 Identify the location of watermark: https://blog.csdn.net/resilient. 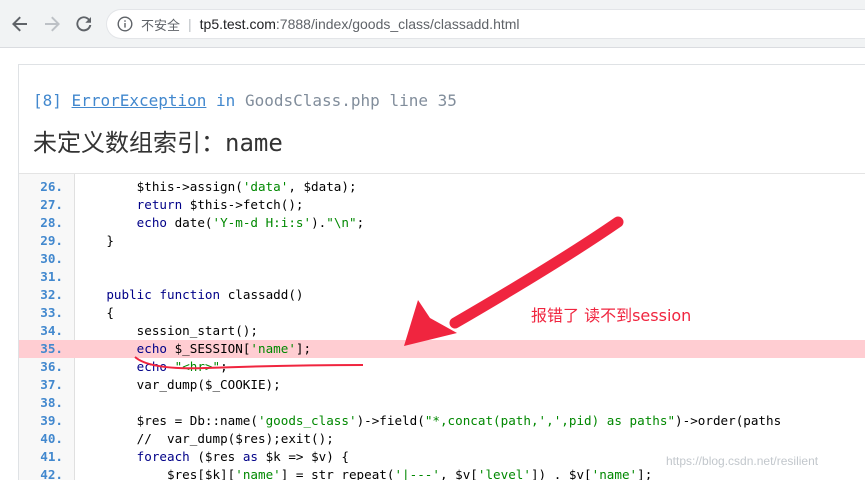
(742, 461).